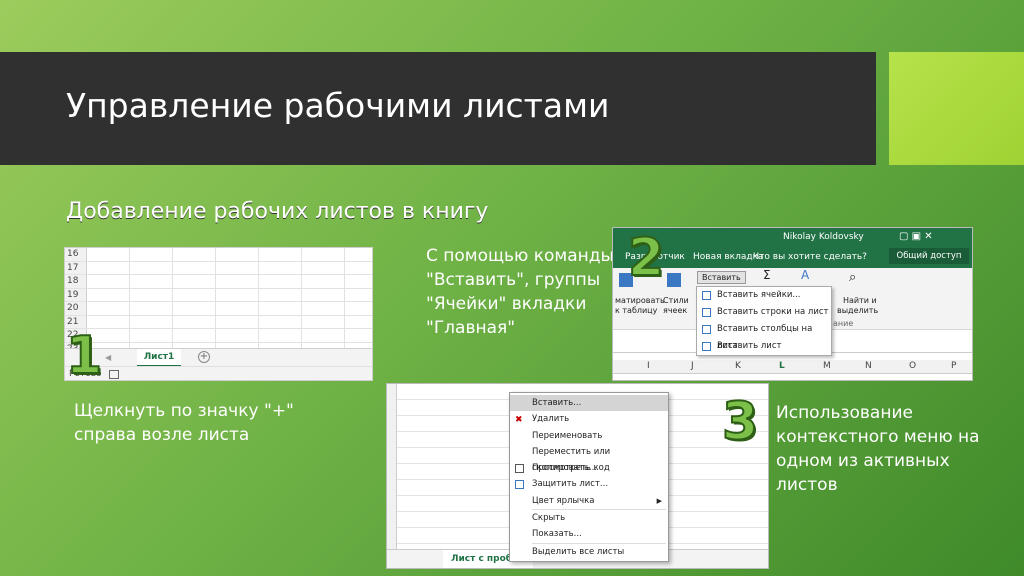 The width and height of the screenshot is (1024, 576). I want to click on slide-subtitle: Добавление рабочих листов в книгу, so click(277, 211).